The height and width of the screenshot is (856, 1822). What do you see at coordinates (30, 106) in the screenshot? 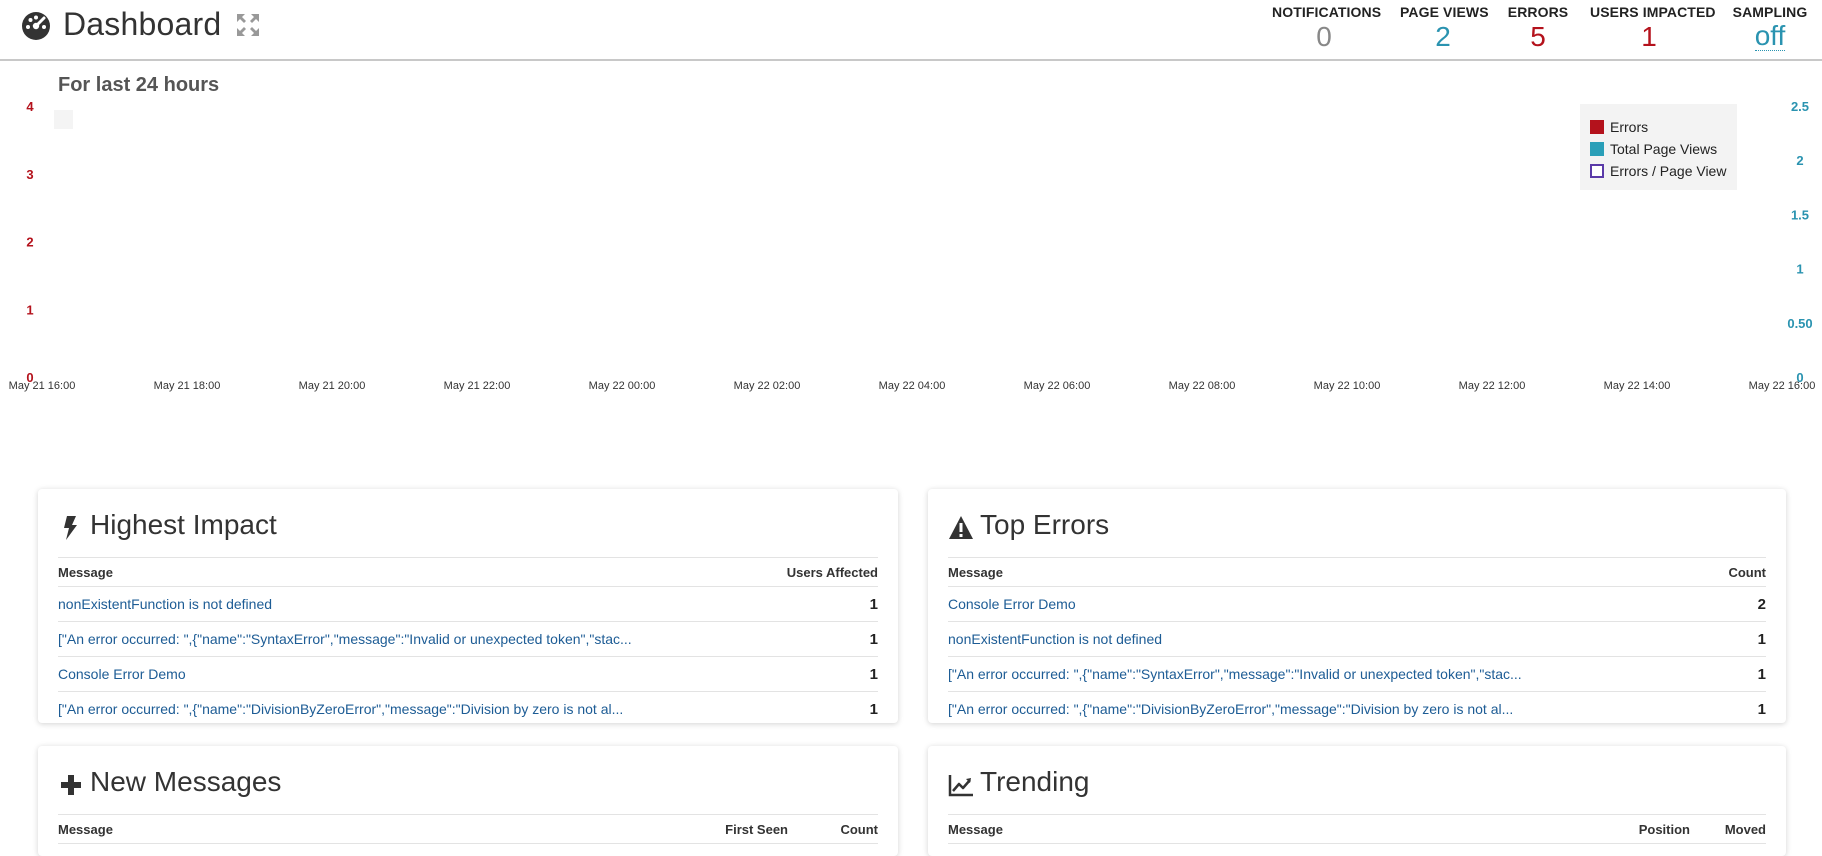
I see `y-left-tick-label: 4` at bounding box center [30, 106].